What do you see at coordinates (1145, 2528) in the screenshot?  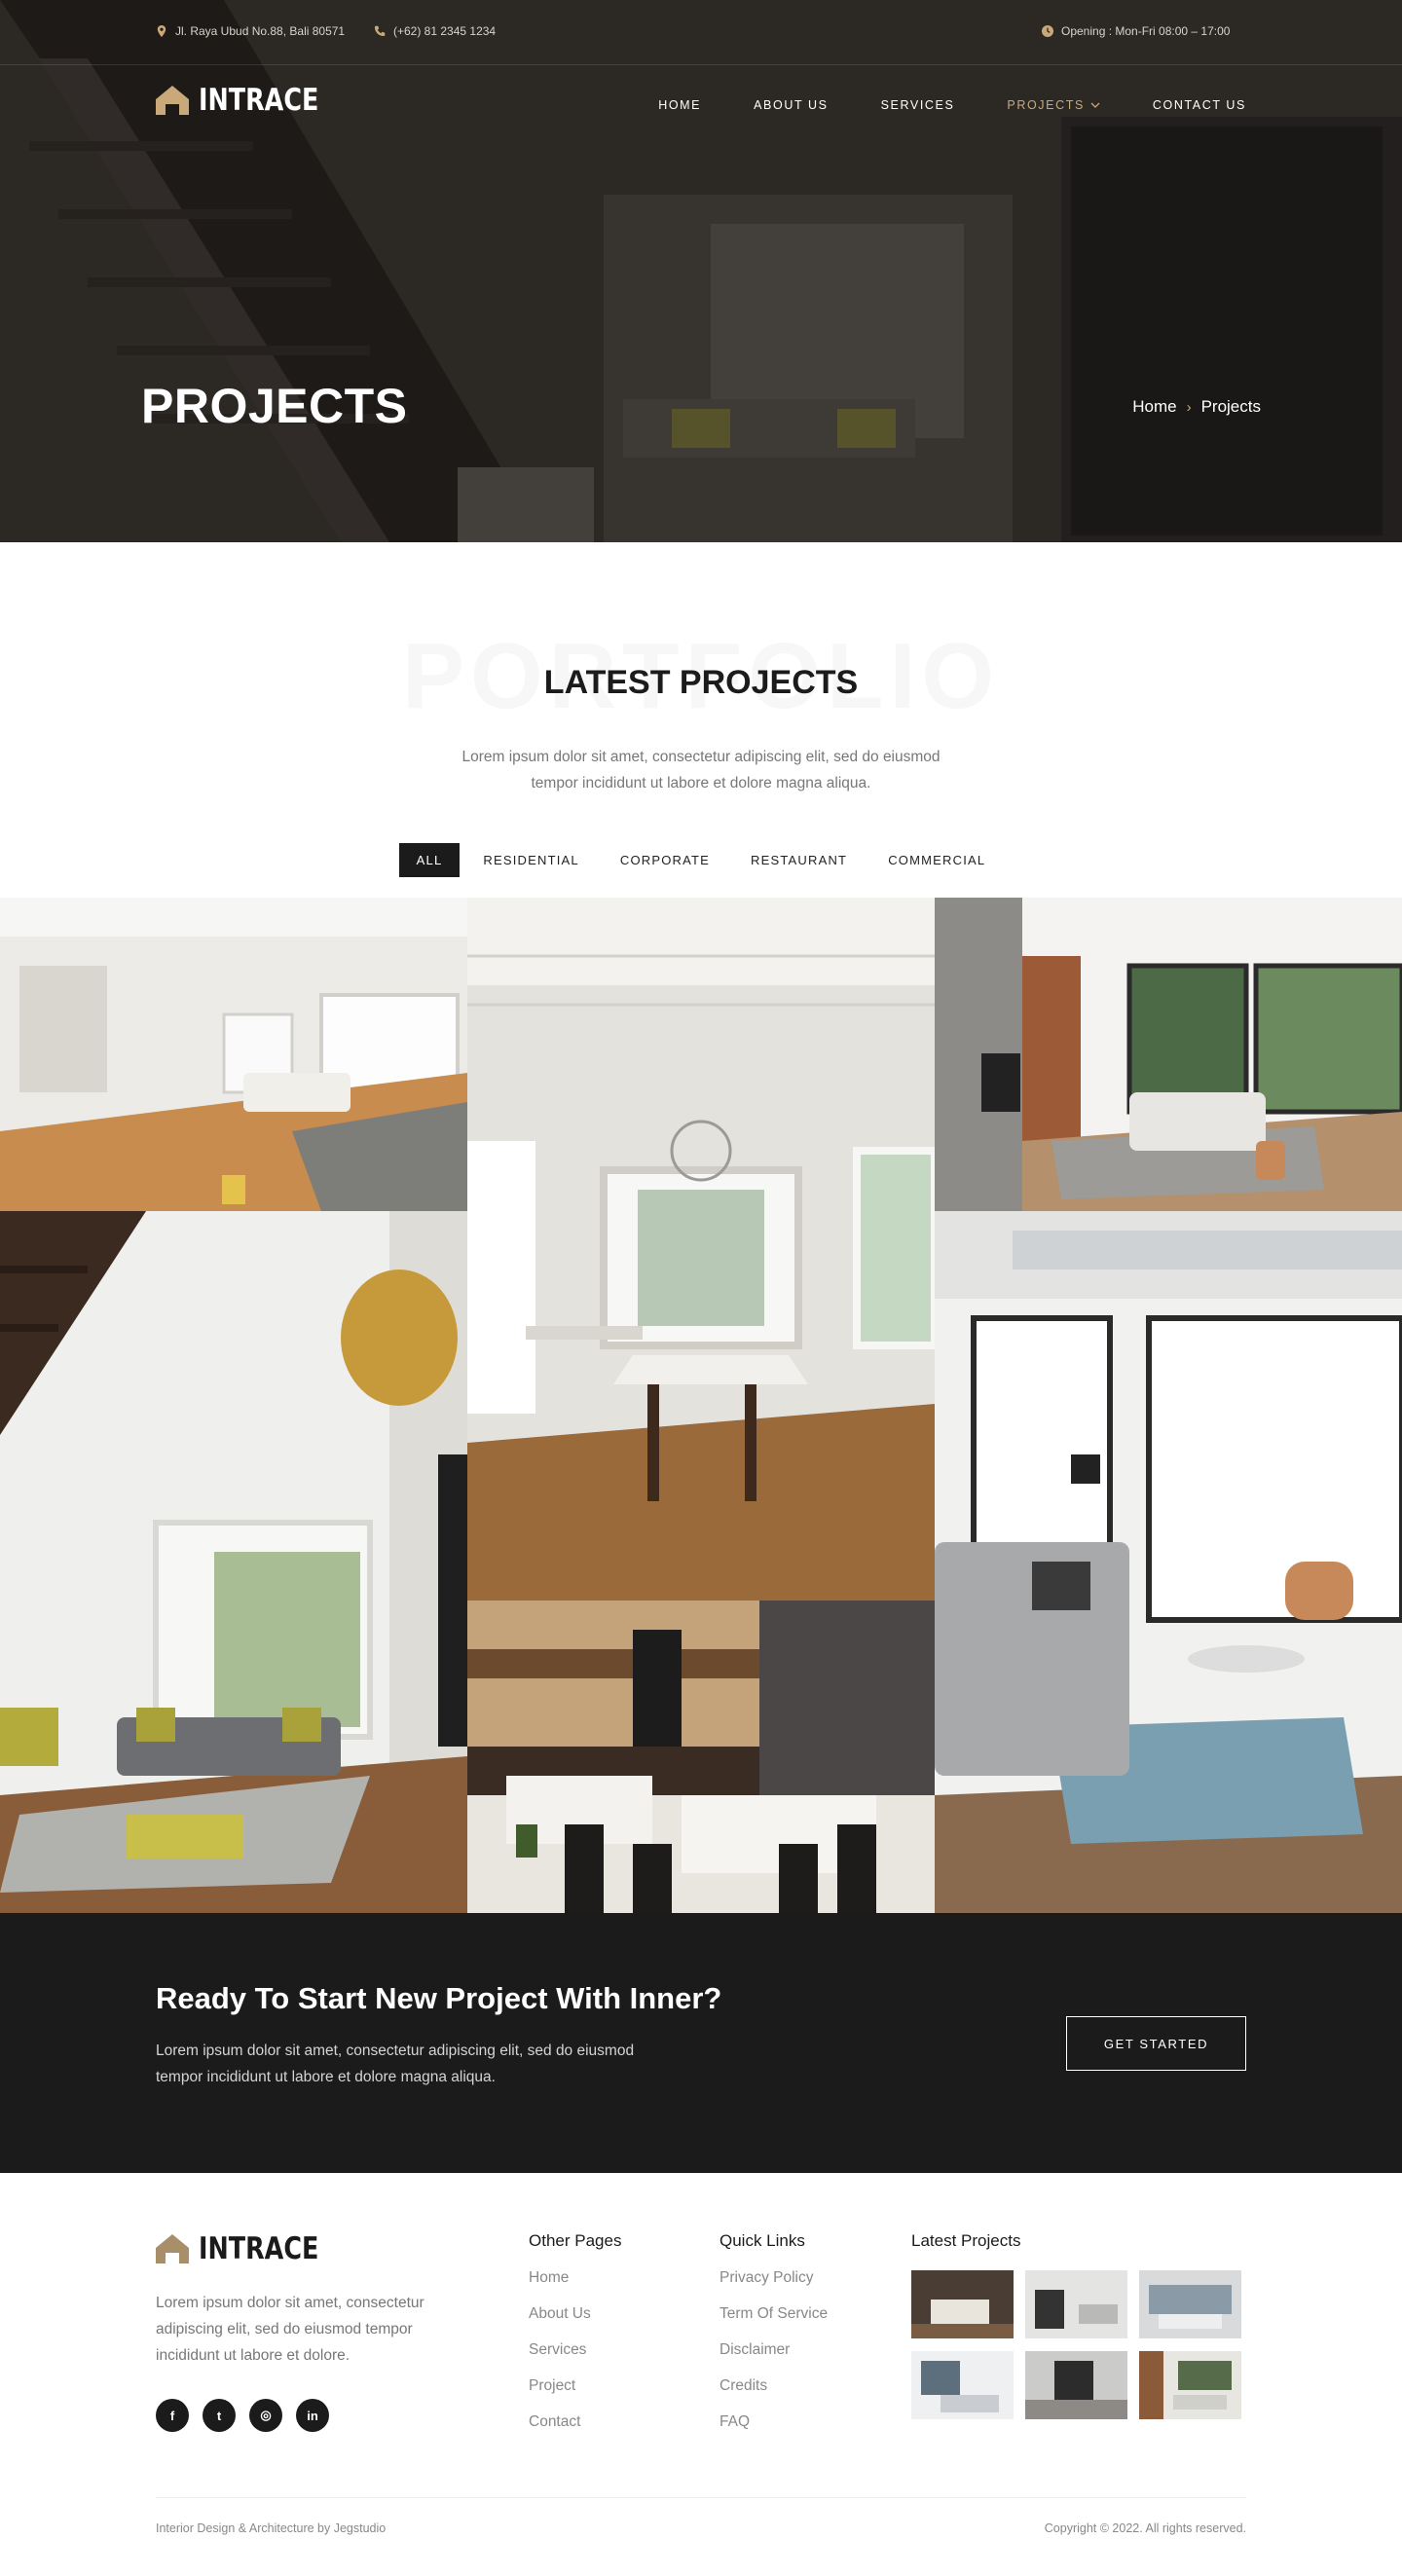 I see `footer-copyright: Copyright © 2022. All rights reserved.` at bounding box center [1145, 2528].